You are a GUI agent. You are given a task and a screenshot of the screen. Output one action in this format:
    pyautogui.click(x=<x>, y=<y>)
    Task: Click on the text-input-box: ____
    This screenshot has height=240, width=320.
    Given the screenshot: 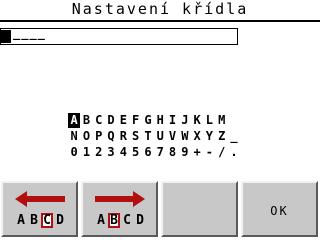 What is the action you would take?
    pyautogui.click(x=119, y=35)
    